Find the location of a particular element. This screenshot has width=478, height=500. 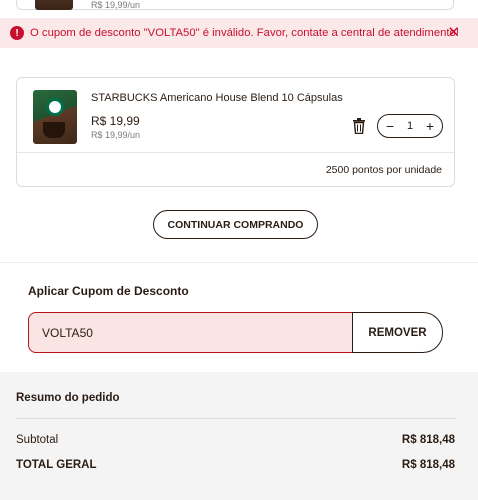

coupon-input: VOLTA50 is located at coordinates (191, 332).